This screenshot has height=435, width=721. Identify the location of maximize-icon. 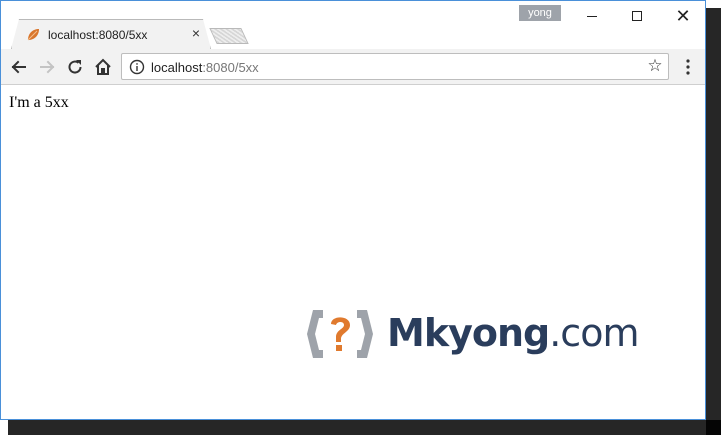
(637, 16).